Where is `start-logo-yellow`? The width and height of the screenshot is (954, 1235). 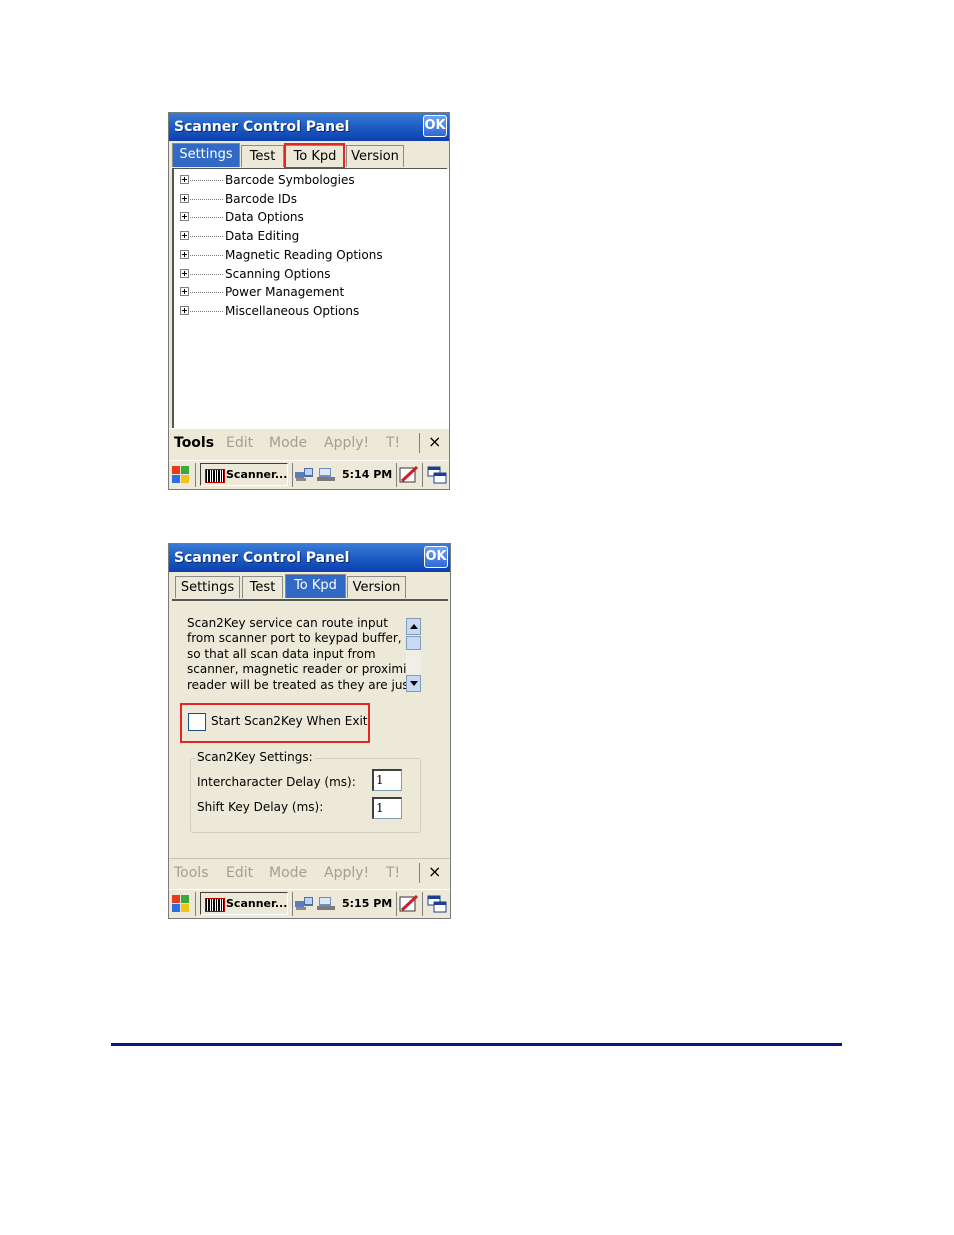
start-logo-yellow is located at coordinates (185, 908).